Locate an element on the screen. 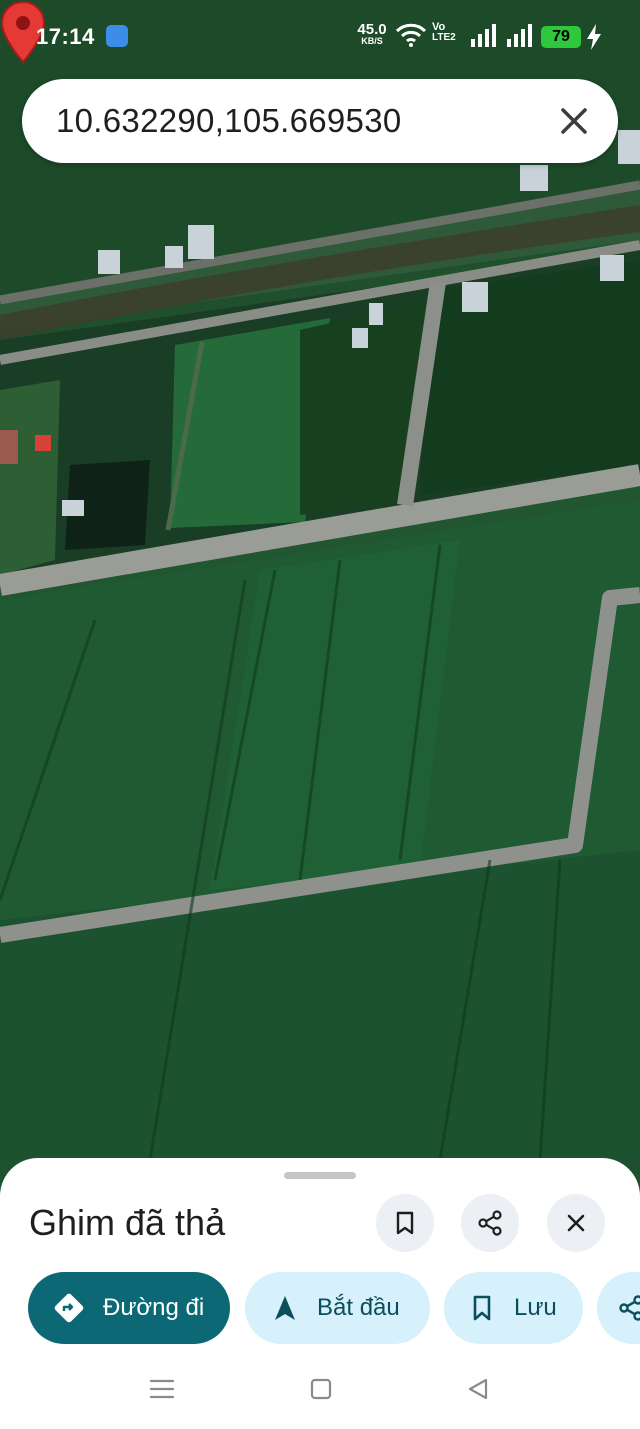 This screenshot has width=640, height=1429. save-button: Lưu is located at coordinates (513, 1308).